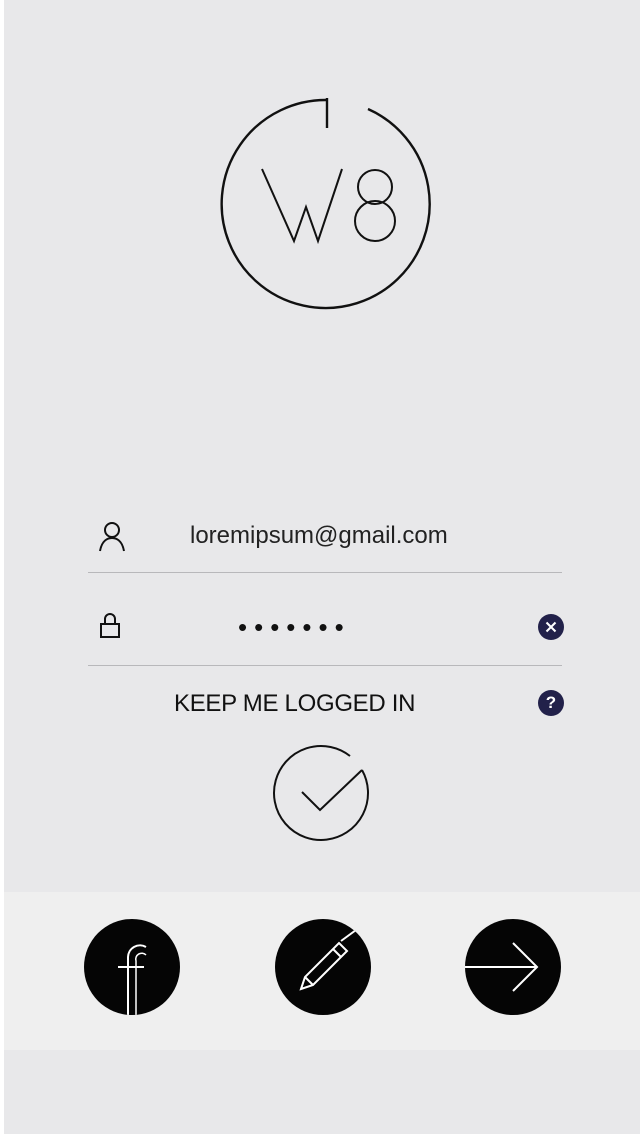 The width and height of the screenshot is (640, 1134). I want to click on close-icon, so click(551, 627).